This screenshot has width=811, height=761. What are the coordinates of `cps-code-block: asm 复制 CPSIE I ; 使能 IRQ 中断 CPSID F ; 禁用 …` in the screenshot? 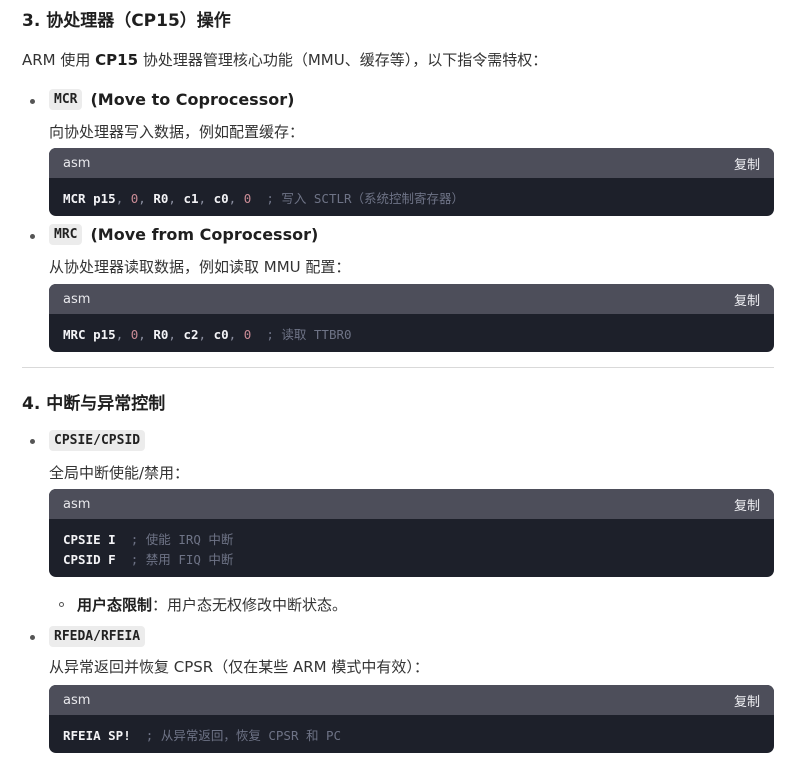 It's located at (411, 533).